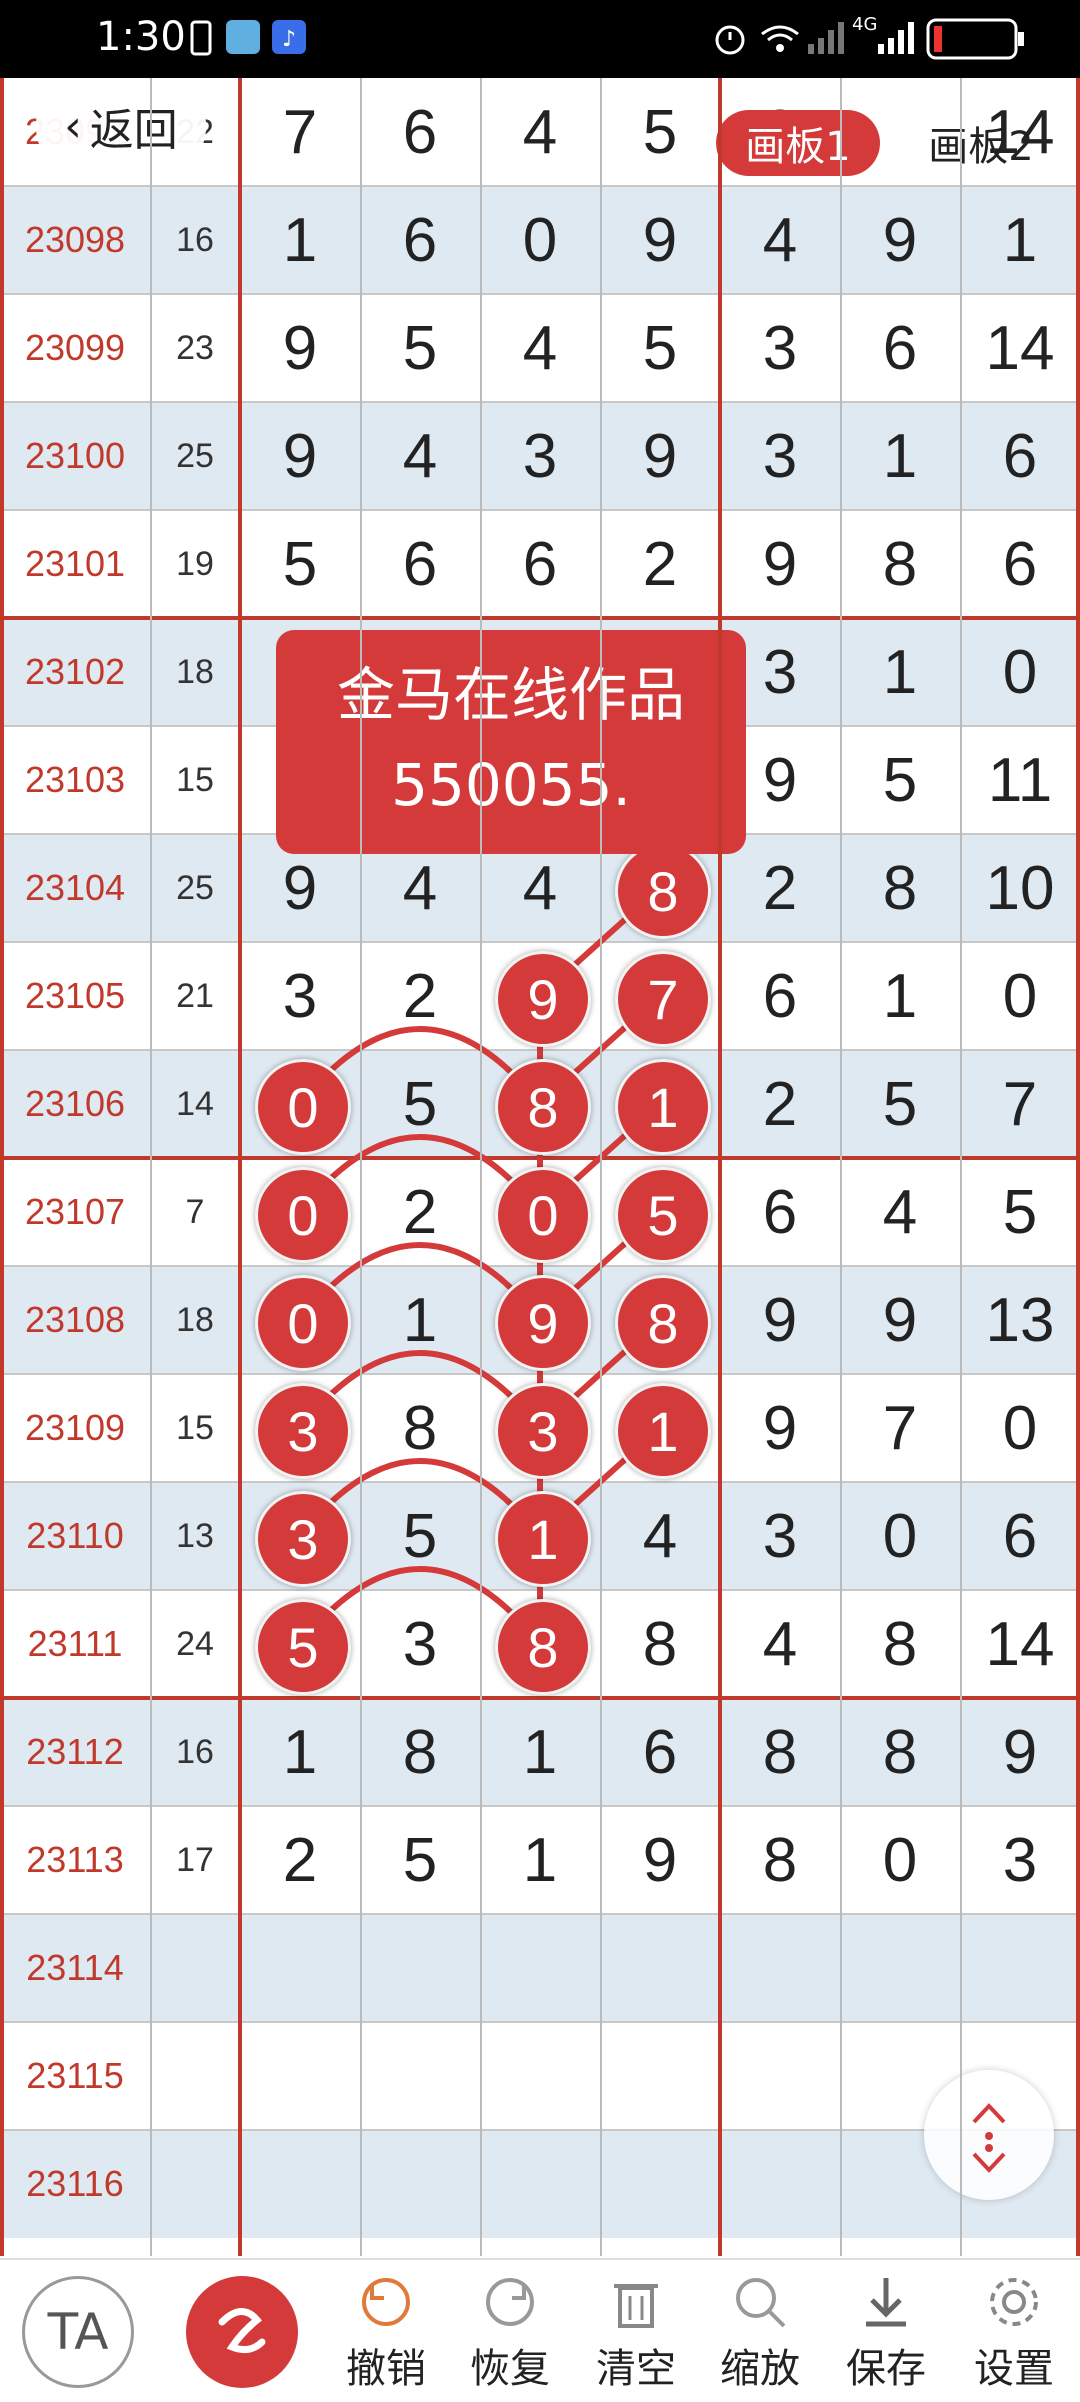 The height and width of the screenshot is (2402, 1080). I want to click on redo-button: 恢复, so click(510, 2329).